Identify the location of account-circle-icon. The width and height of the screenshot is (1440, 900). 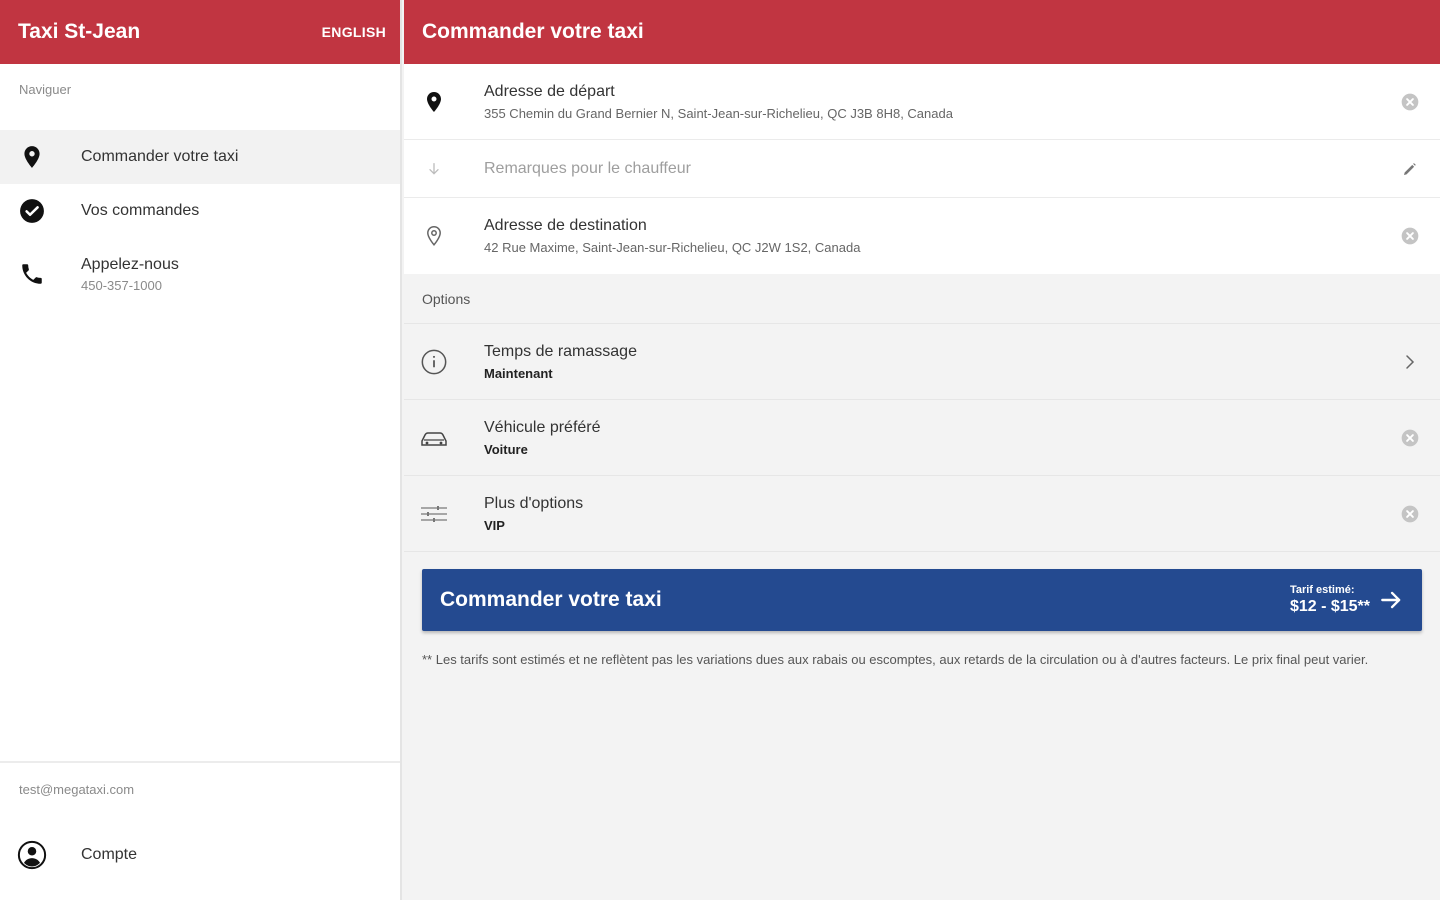
(40, 855).